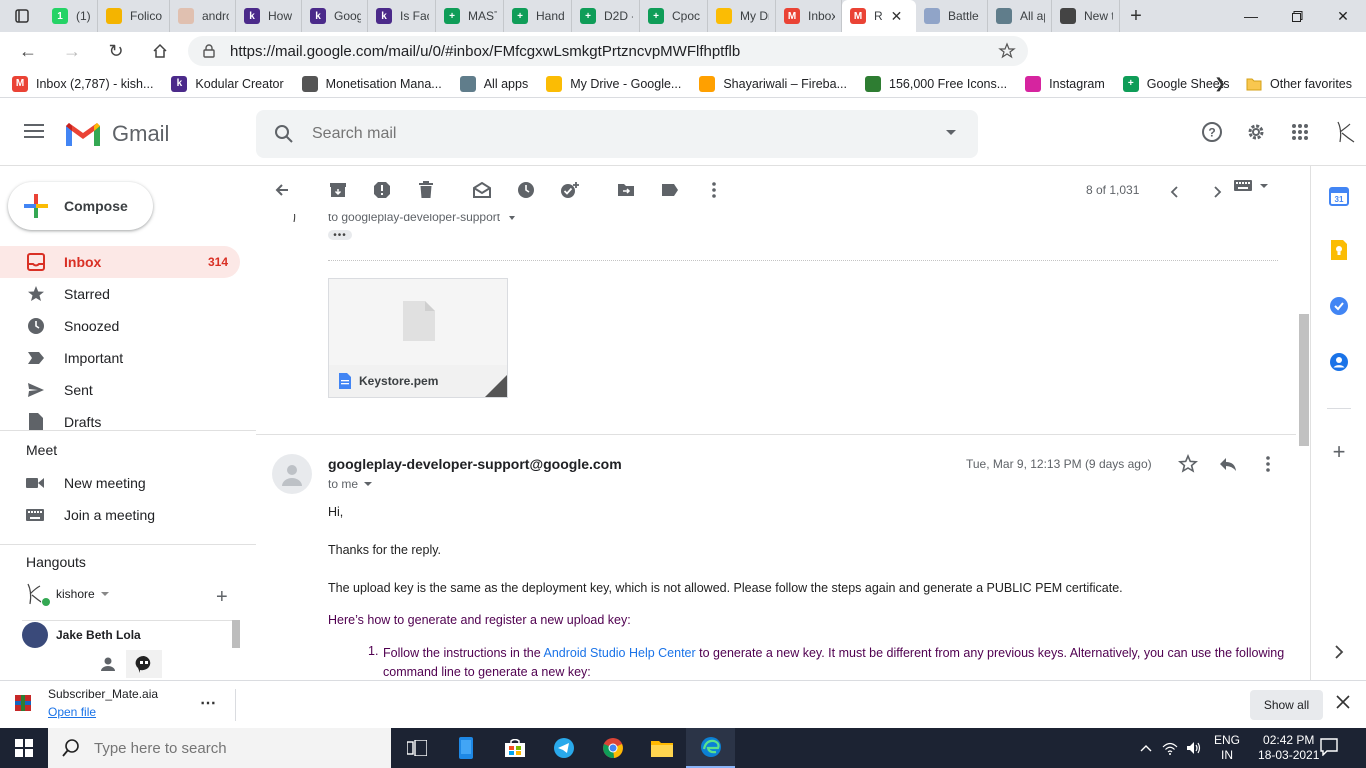 Image resolution: width=1366 pixels, height=768 pixels. What do you see at coordinates (340, 235) in the screenshot?
I see `show-trimmed-content-button: •••` at bounding box center [340, 235].